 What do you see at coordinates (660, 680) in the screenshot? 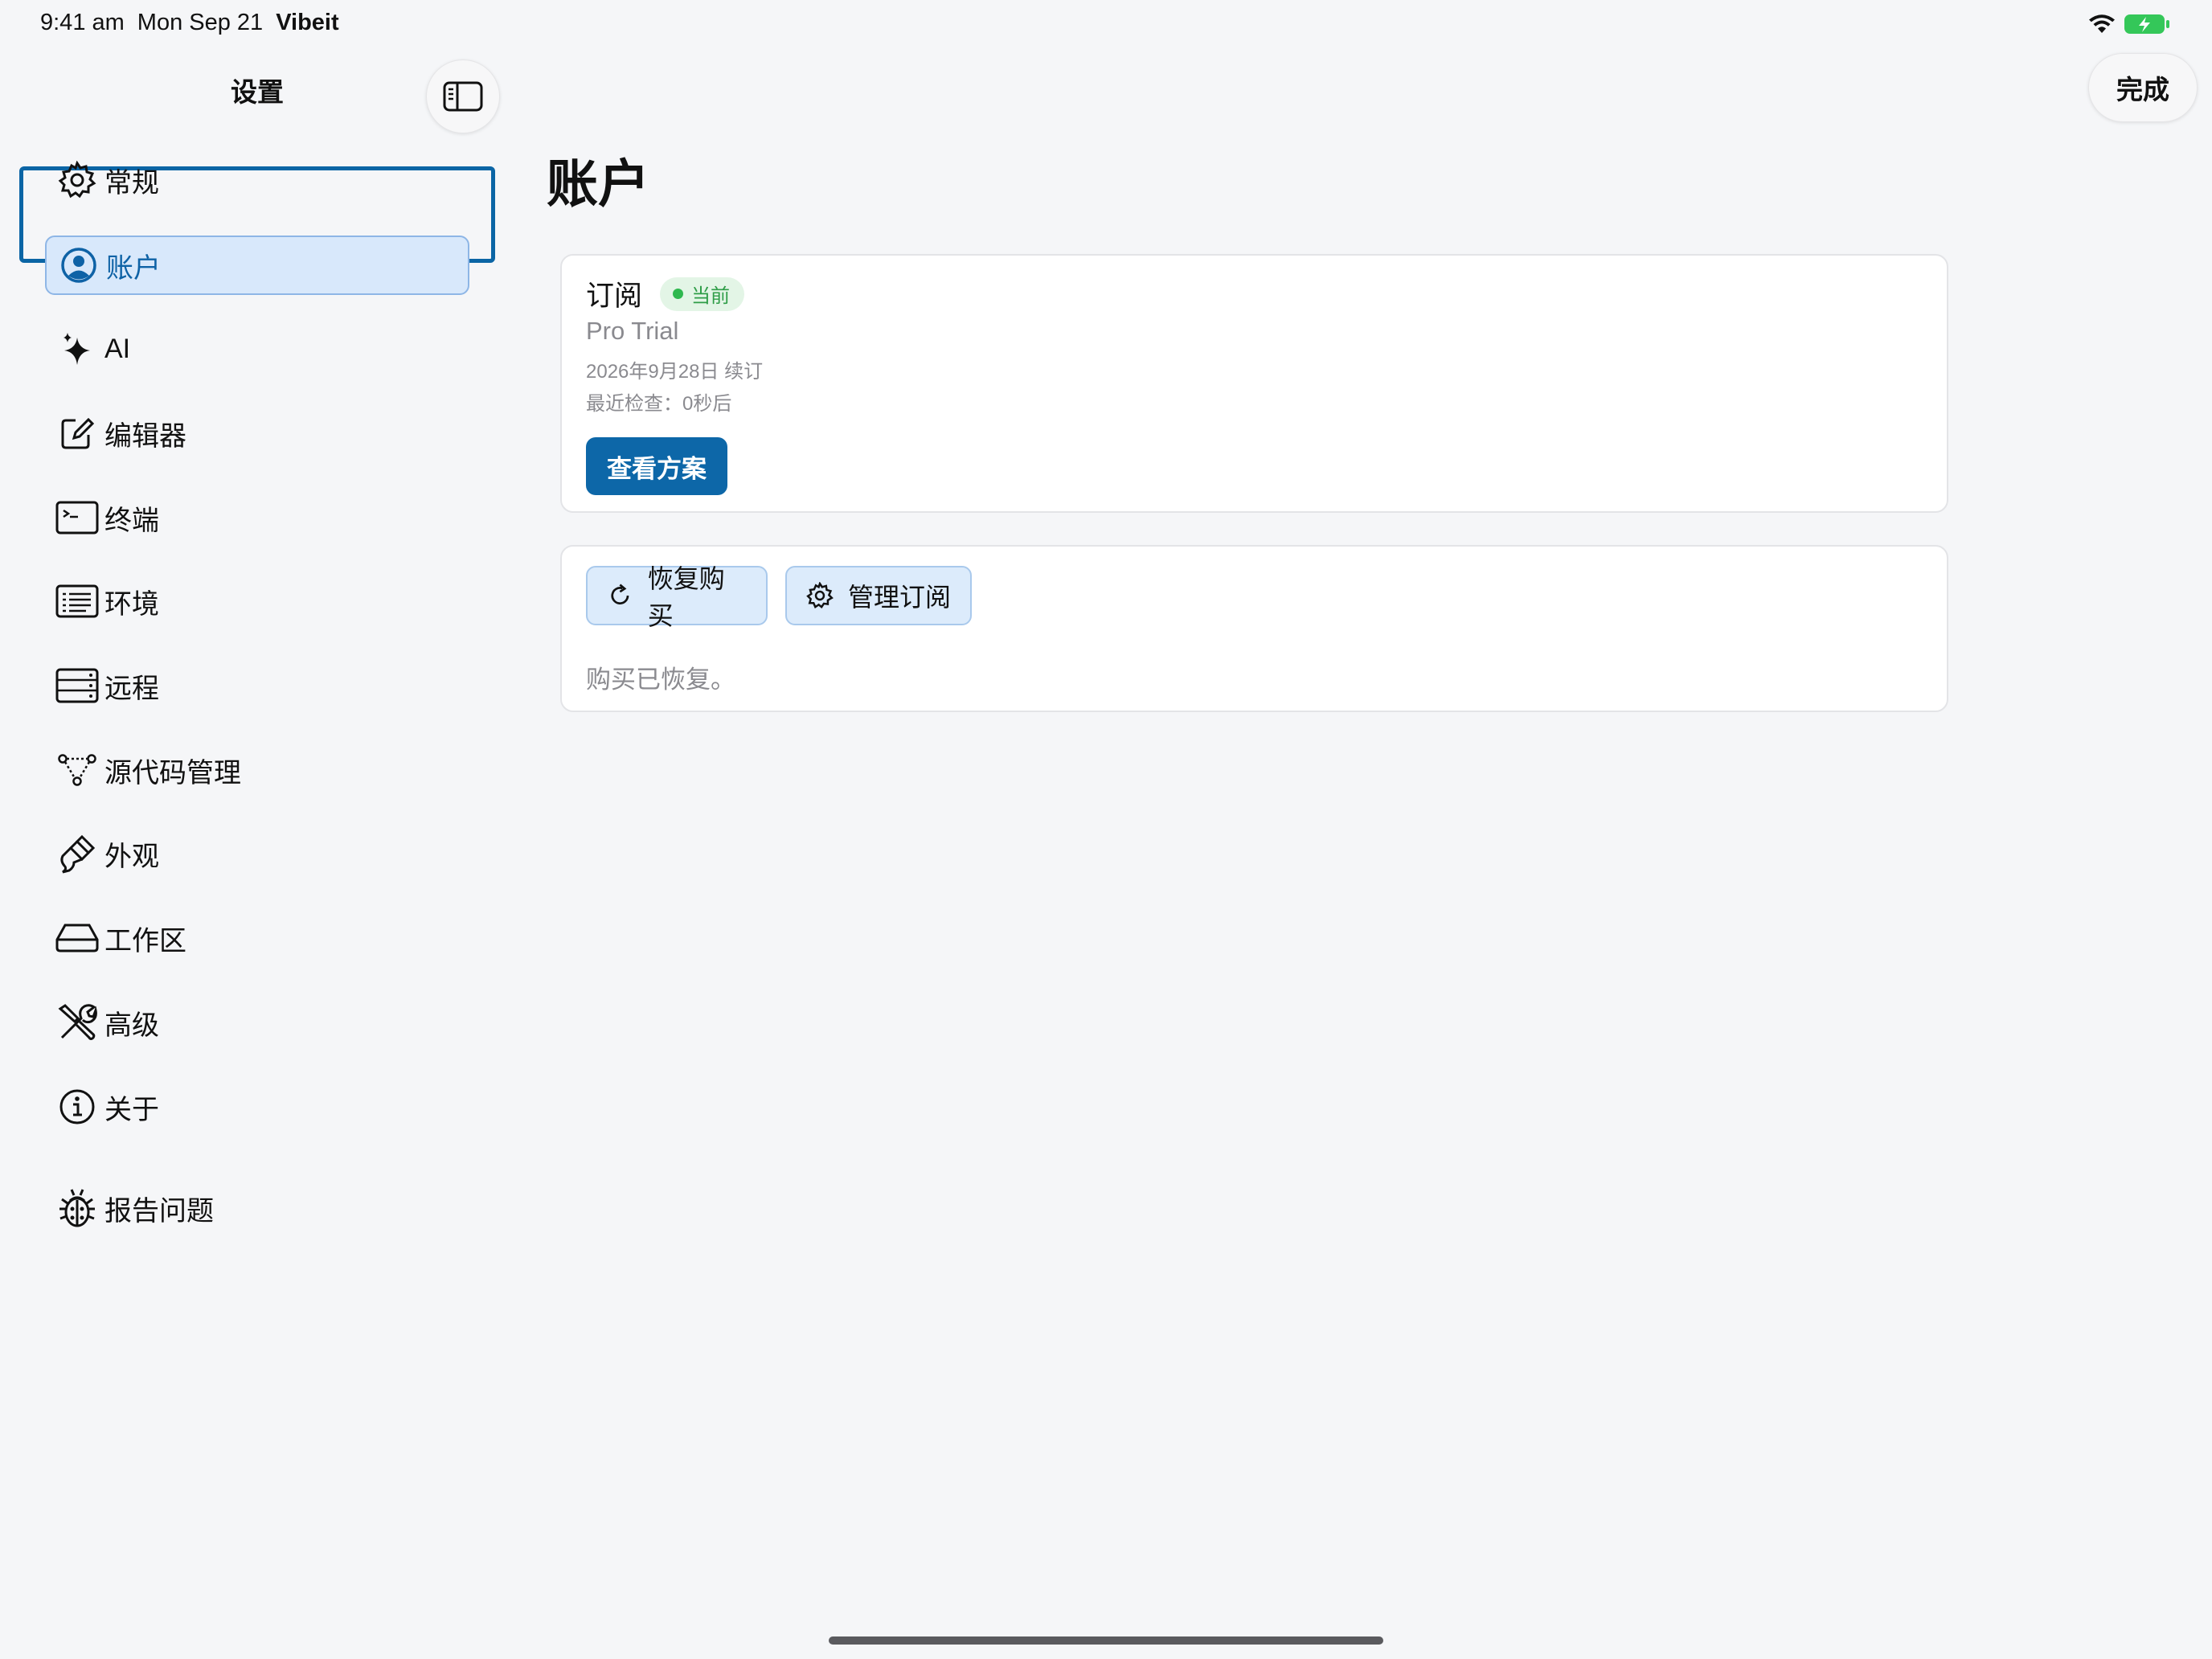
I see `restore-status-message: 购买已恢复。` at bounding box center [660, 680].